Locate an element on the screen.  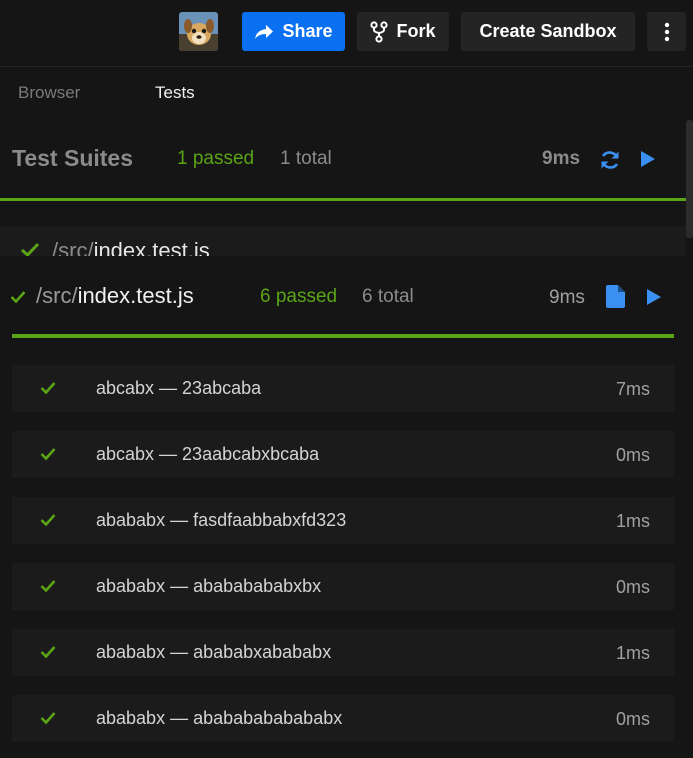
test-row: abababx — abababababxbx 0ms is located at coordinates (343, 586).